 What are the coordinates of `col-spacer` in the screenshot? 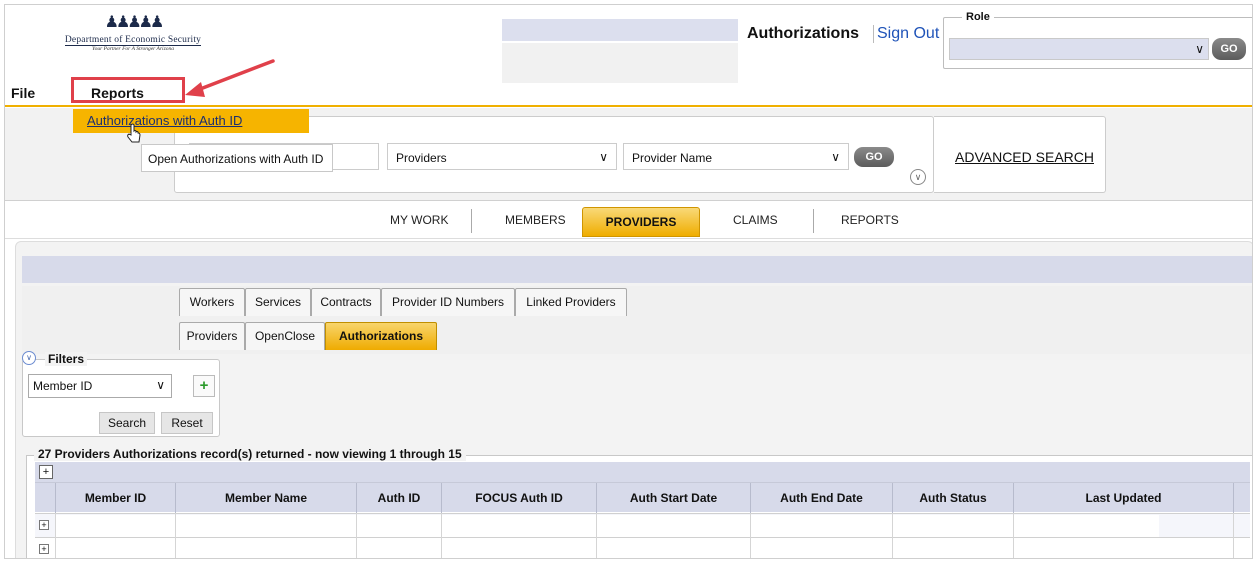 It's located at (1241, 498).